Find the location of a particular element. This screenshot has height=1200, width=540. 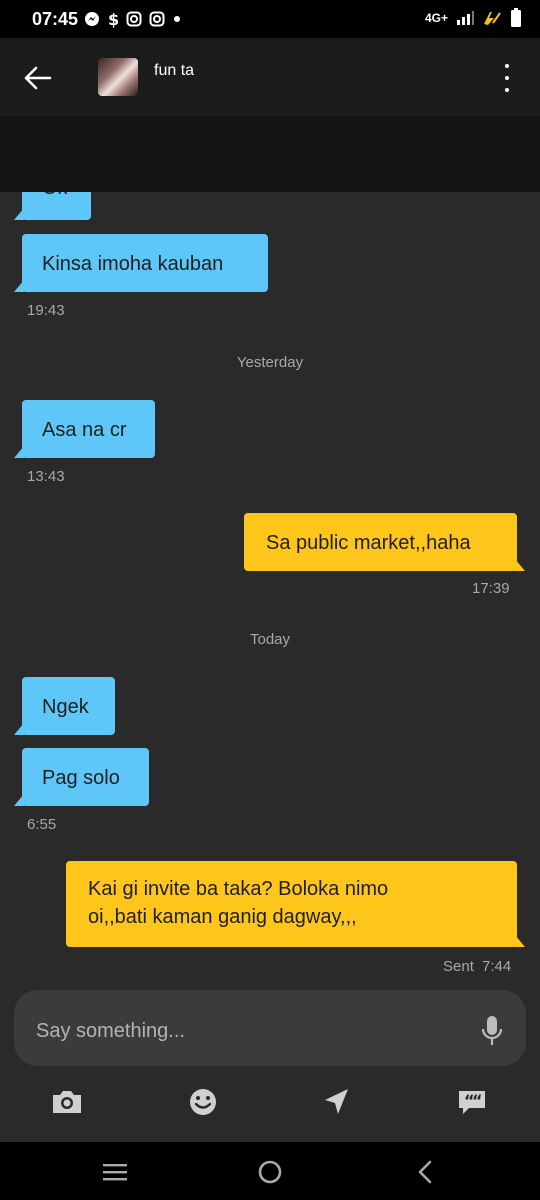

system-back-button is located at coordinates (425, 1172).